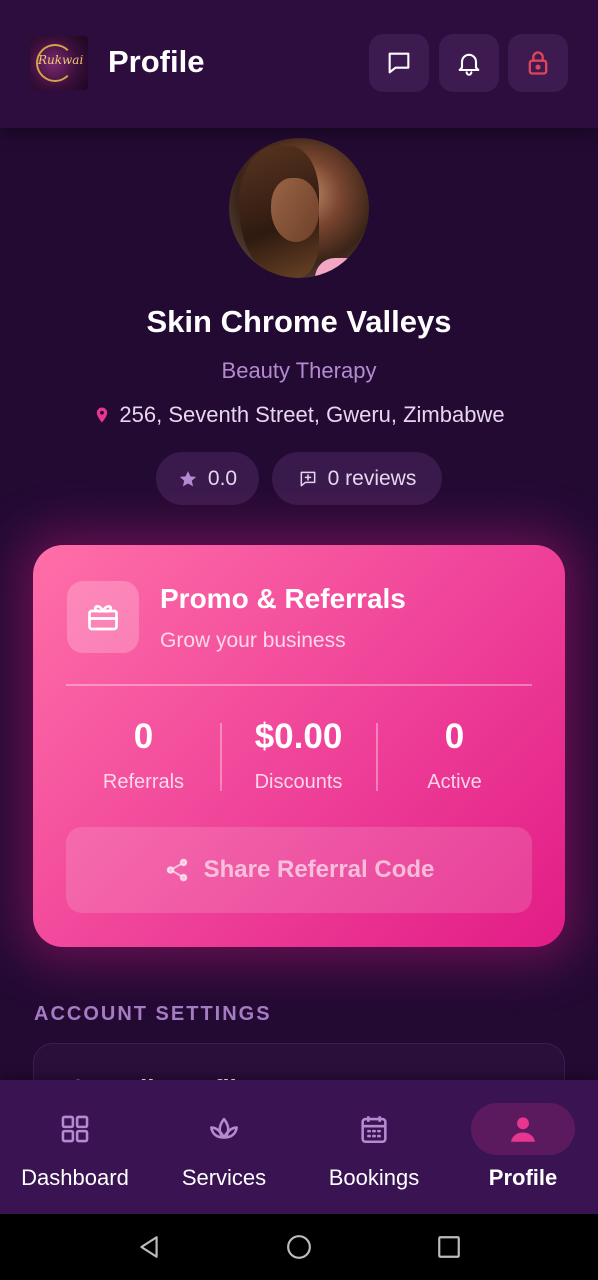 The height and width of the screenshot is (1280, 598). I want to click on nav-label: Services, so click(224, 1177).